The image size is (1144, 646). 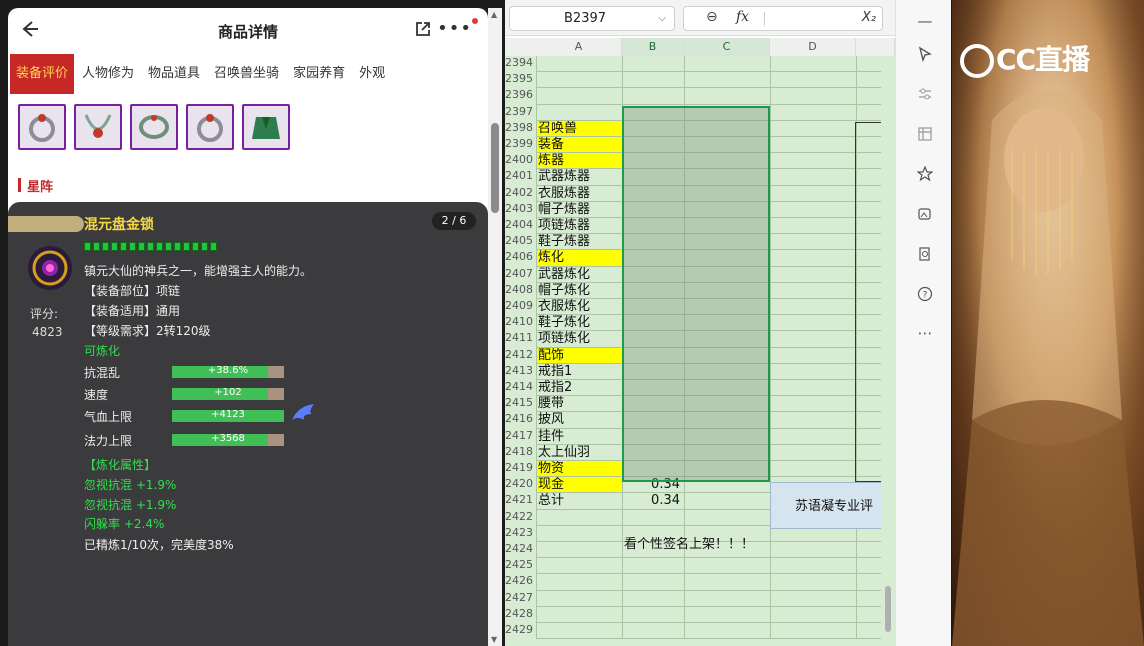 What do you see at coordinates (579, 226) in the screenshot?
I see `cell-a: 项链炼器` at bounding box center [579, 226].